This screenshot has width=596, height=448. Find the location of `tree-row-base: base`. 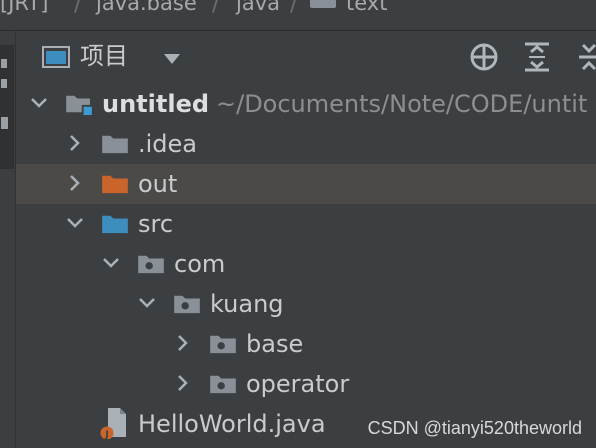

tree-row-base: base is located at coordinates (306, 344).